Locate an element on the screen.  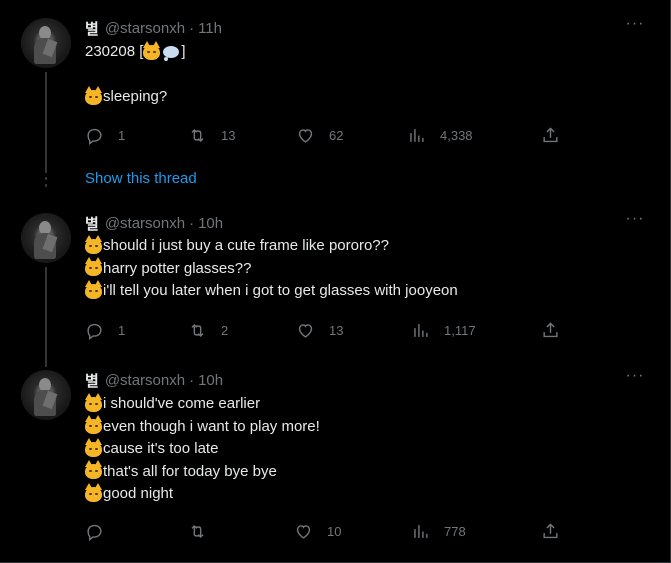
tweet-line-text: cause it's too late is located at coordinates (161, 448).